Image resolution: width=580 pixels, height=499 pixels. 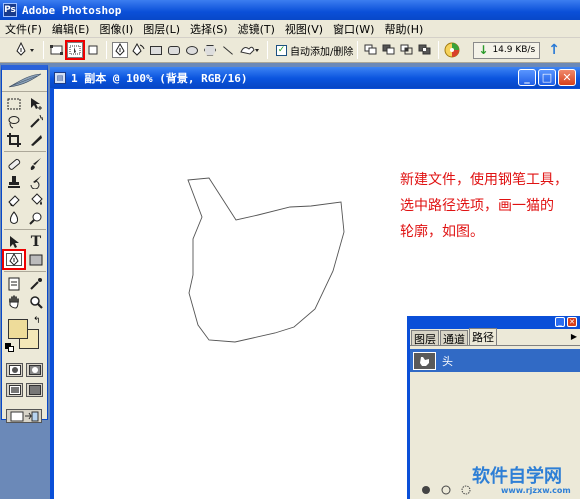 I want to click on path-selection-tool-icon, so click(x=14, y=241).